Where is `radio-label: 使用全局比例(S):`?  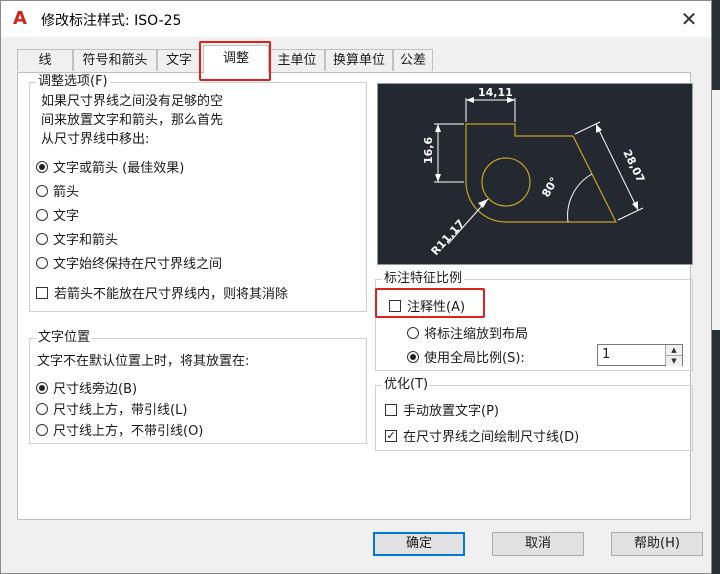
radio-label: 使用全局比例(S): is located at coordinates (474, 358).